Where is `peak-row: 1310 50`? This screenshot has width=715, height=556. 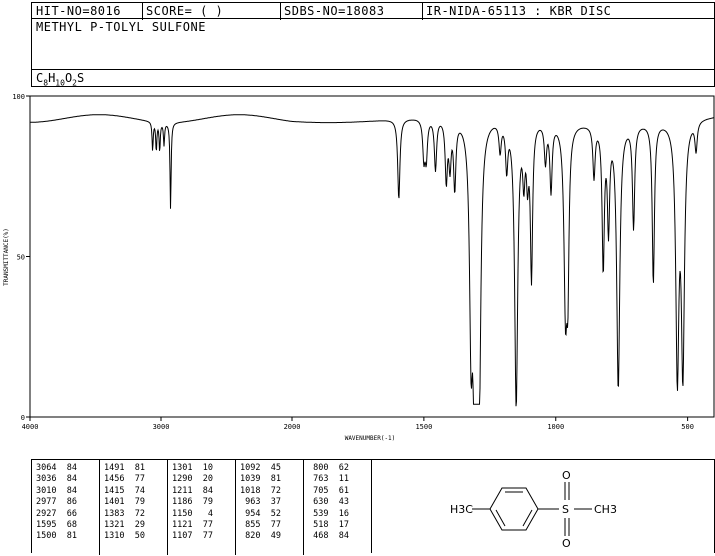
peak-row: 1310 50 is located at coordinates (124, 536).